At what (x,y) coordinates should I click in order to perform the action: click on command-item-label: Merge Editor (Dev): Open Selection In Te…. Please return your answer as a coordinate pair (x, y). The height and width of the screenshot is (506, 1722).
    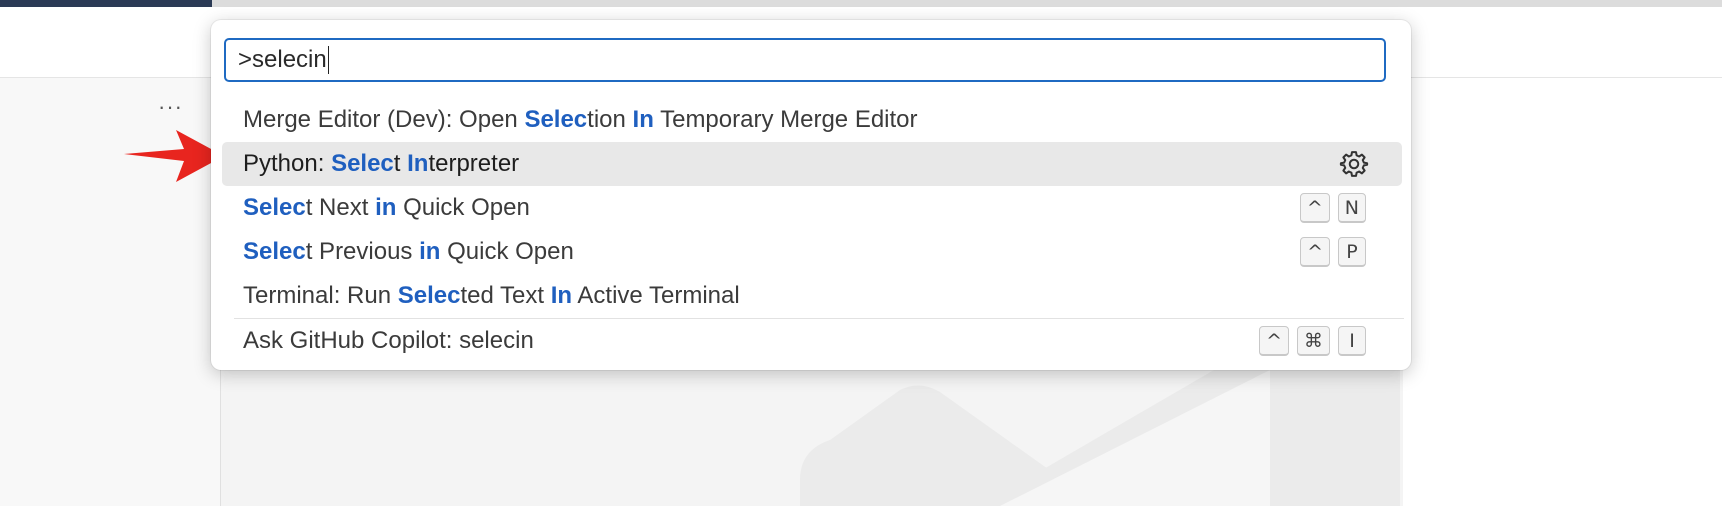
    Looking at the image, I should click on (580, 120).